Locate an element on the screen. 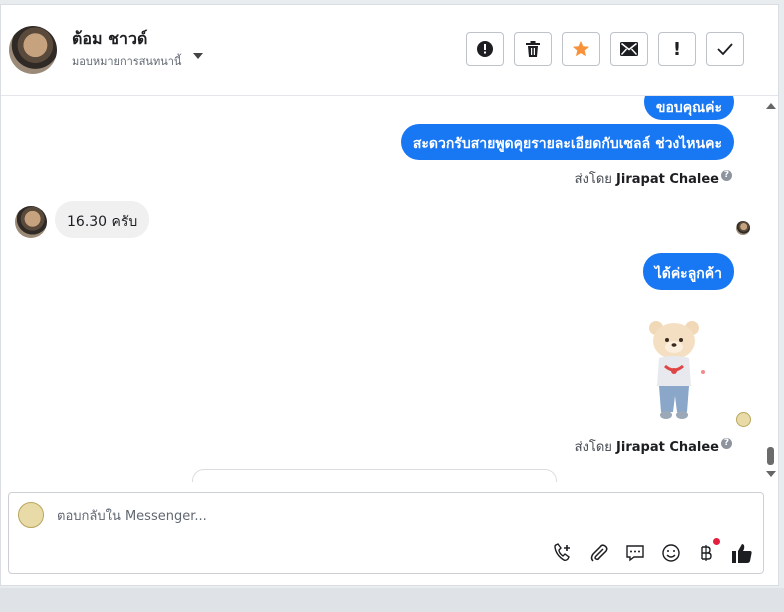 This screenshot has height=612, width=784. scroll-down-arrow-icon is located at coordinates (771, 474).